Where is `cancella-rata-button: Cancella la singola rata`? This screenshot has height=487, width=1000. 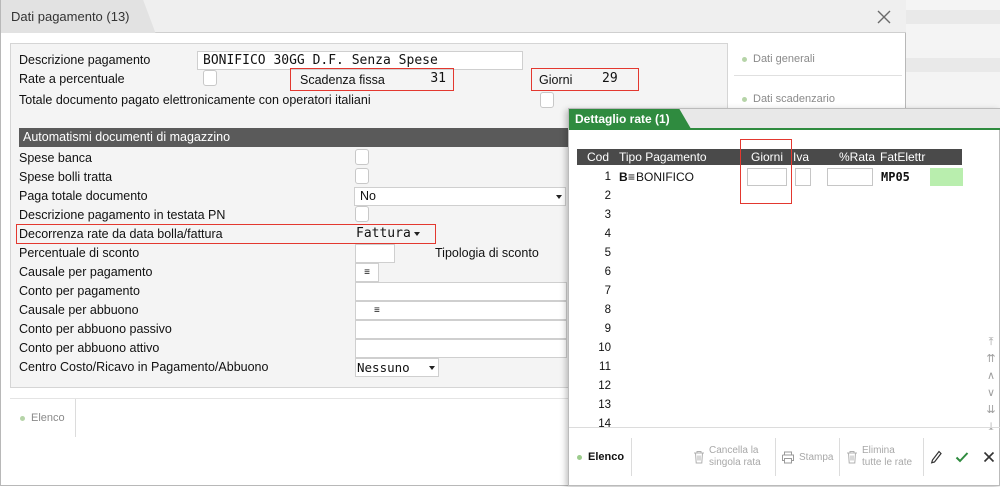 cancella-rata-button: Cancella la singola rata is located at coordinates (727, 457).